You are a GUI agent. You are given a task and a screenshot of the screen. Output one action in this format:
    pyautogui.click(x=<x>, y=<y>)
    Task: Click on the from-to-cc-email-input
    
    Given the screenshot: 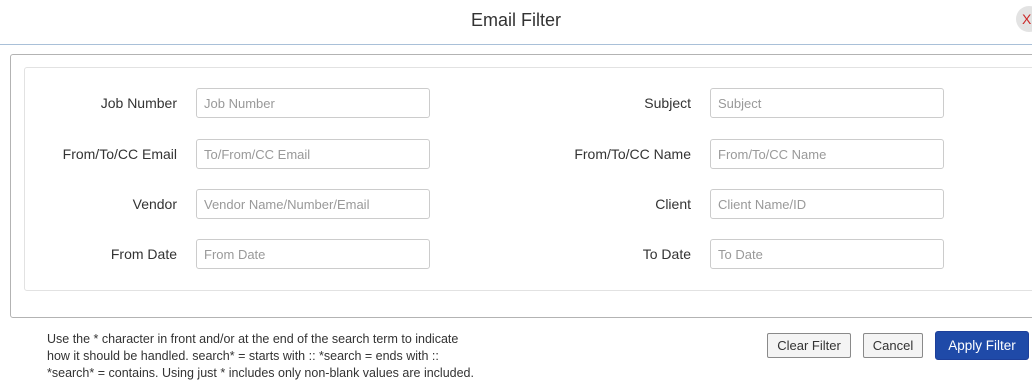 What is the action you would take?
    pyautogui.click(x=313, y=154)
    